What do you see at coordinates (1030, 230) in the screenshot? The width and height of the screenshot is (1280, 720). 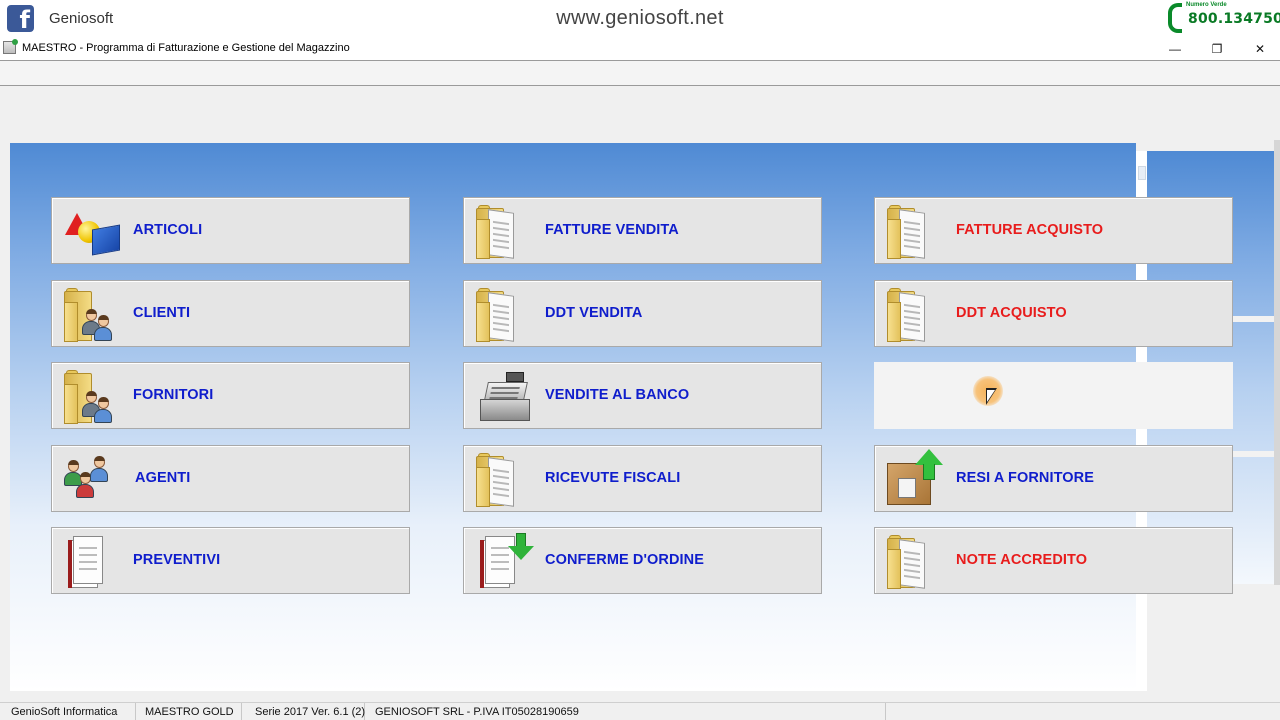 I see `fatture-acquisto-label: FATTURE ACQUISTO` at bounding box center [1030, 230].